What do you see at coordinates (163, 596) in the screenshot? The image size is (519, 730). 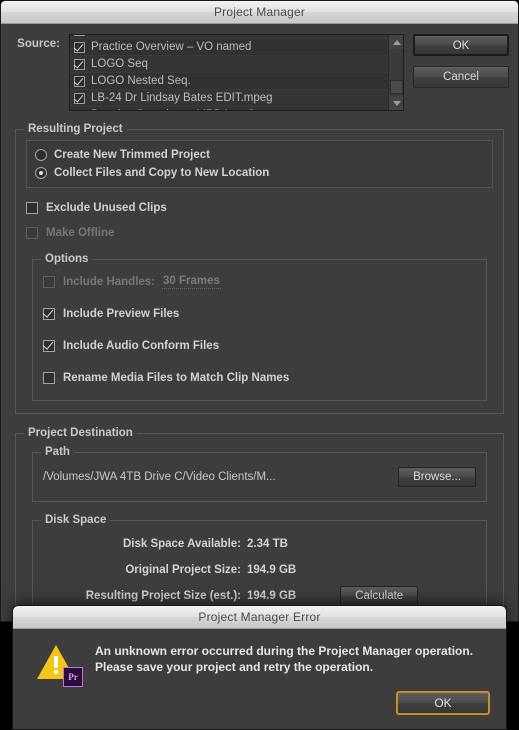 I see `resulting-project-size-label: Resulting Project Size (est.):` at bounding box center [163, 596].